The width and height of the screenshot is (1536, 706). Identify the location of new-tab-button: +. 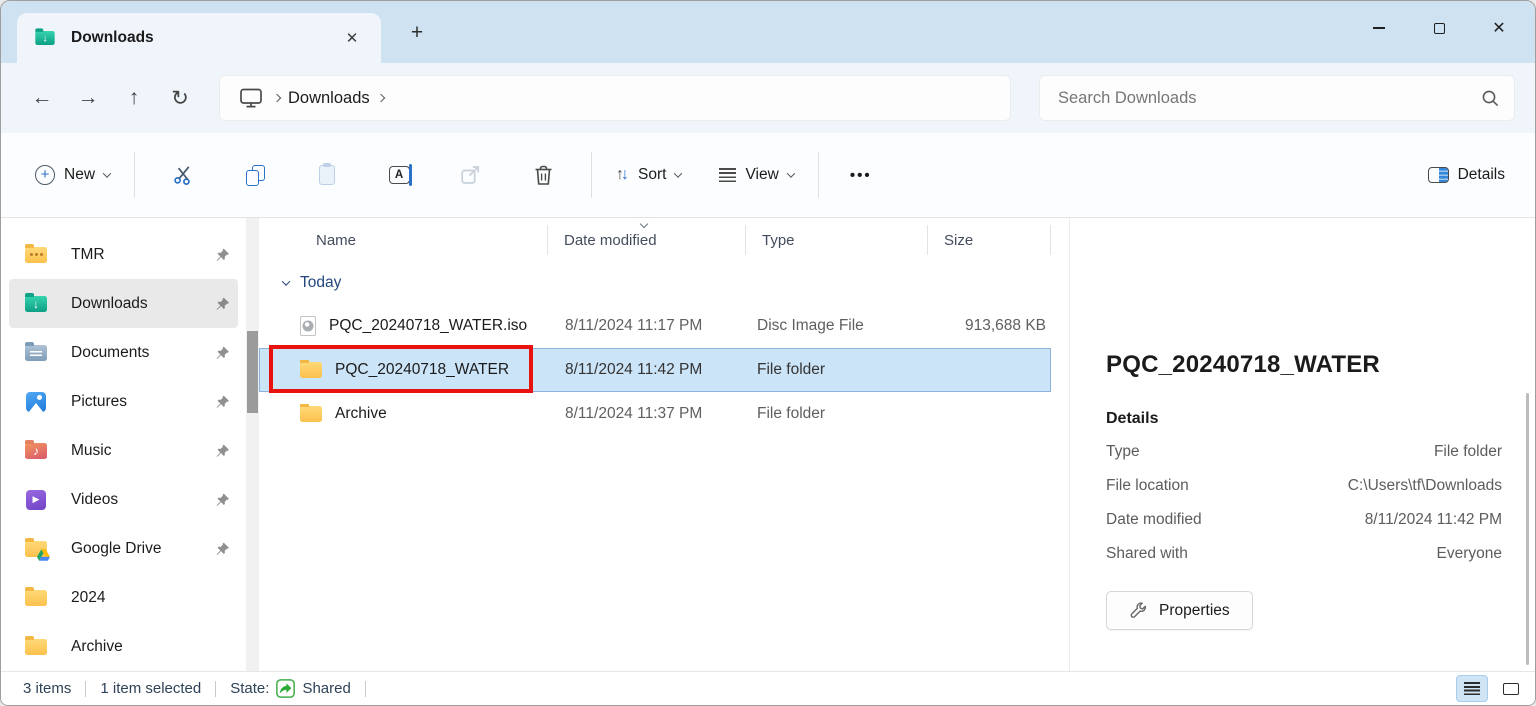
(417, 33).